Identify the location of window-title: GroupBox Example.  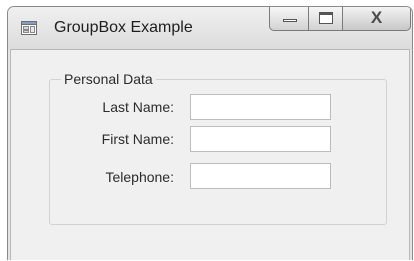
(123, 27).